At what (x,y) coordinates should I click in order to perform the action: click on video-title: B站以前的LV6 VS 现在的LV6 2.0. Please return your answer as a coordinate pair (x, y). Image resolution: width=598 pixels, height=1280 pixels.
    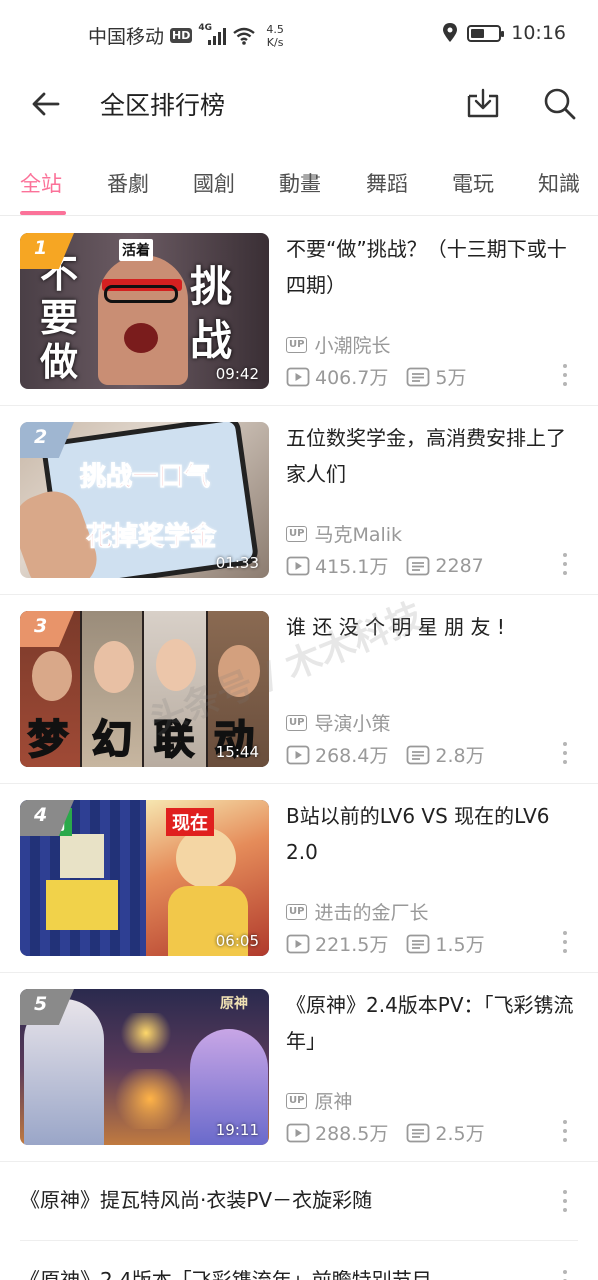
    Looking at the image, I should click on (431, 834).